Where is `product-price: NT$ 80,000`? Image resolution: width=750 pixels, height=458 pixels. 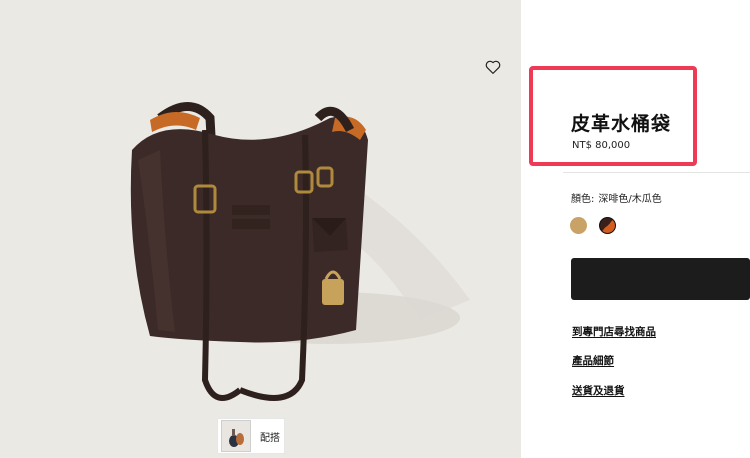
product-price: NT$ 80,000 is located at coordinates (601, 145).